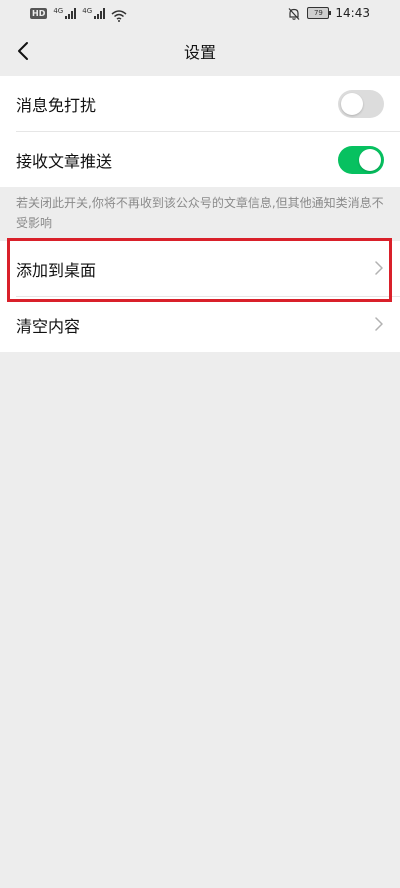  I want to click on battery-icon: 79, so click(319, 13).